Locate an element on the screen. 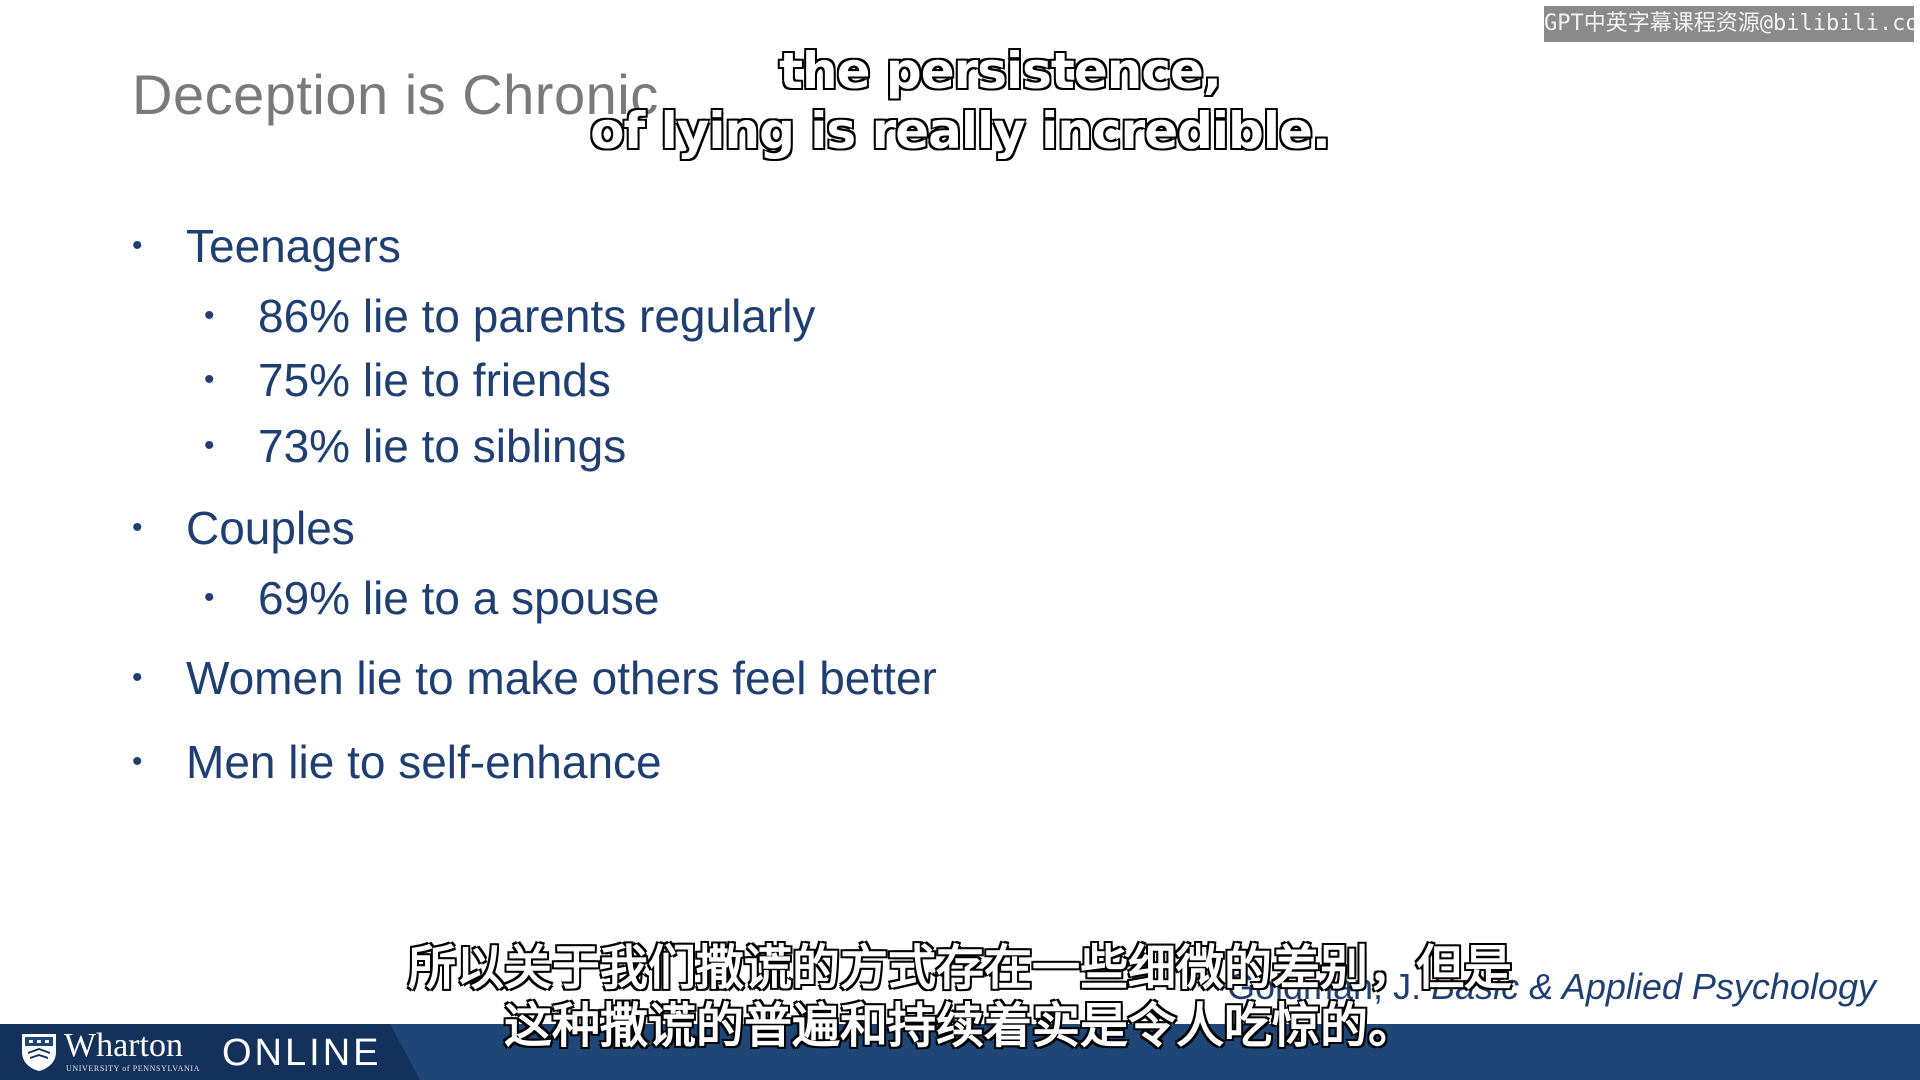 This screenshot has height=1080, width=1920. bullet-text: Men lie to self-enhance is located at coordinates (424, 762).